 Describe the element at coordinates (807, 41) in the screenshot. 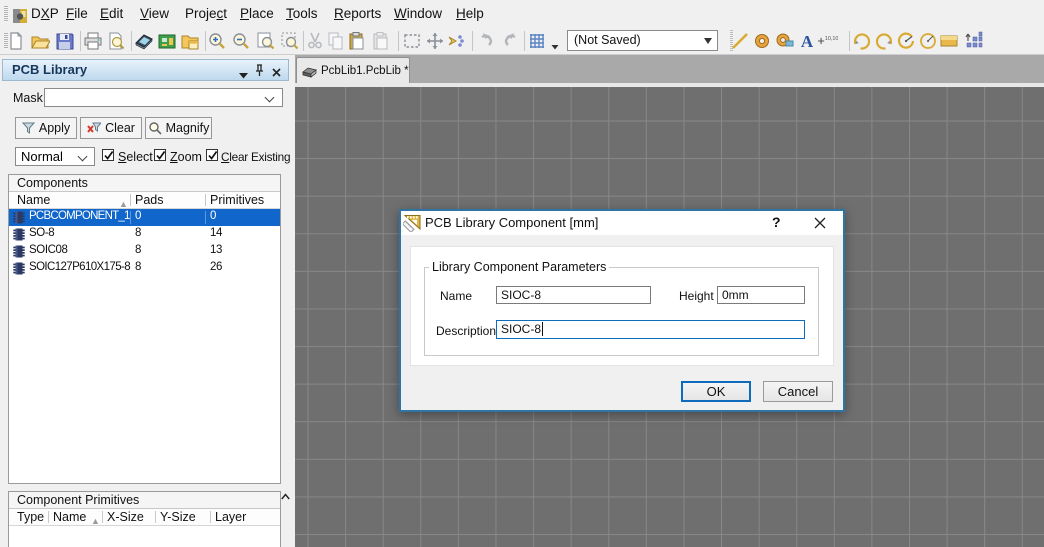

I see `svg-text: A` at that location.